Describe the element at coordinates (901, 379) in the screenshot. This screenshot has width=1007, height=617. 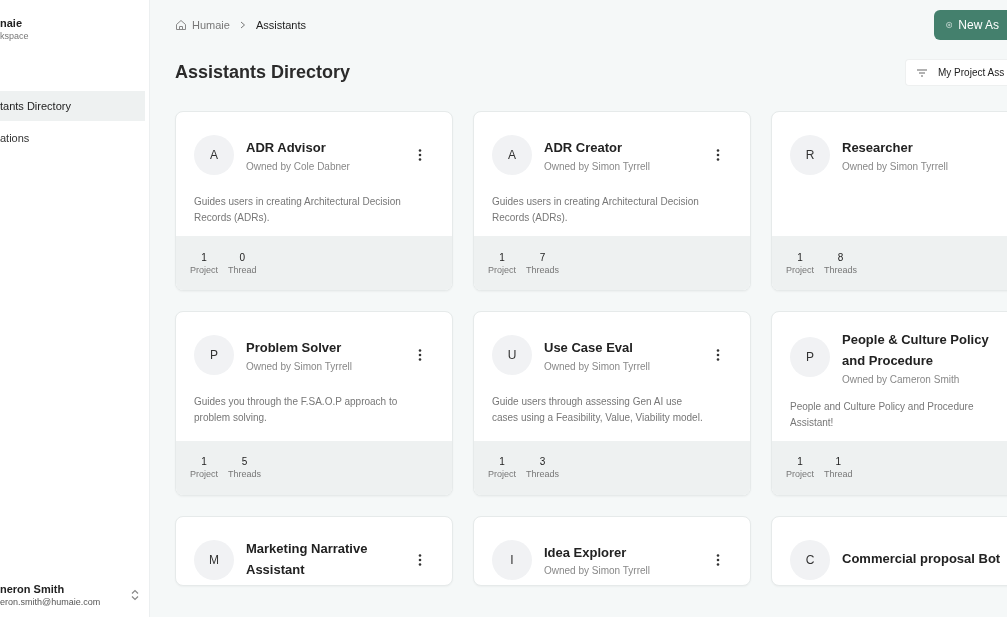
I see `assistant-owner: Owned by Cameron Smith` at that location.